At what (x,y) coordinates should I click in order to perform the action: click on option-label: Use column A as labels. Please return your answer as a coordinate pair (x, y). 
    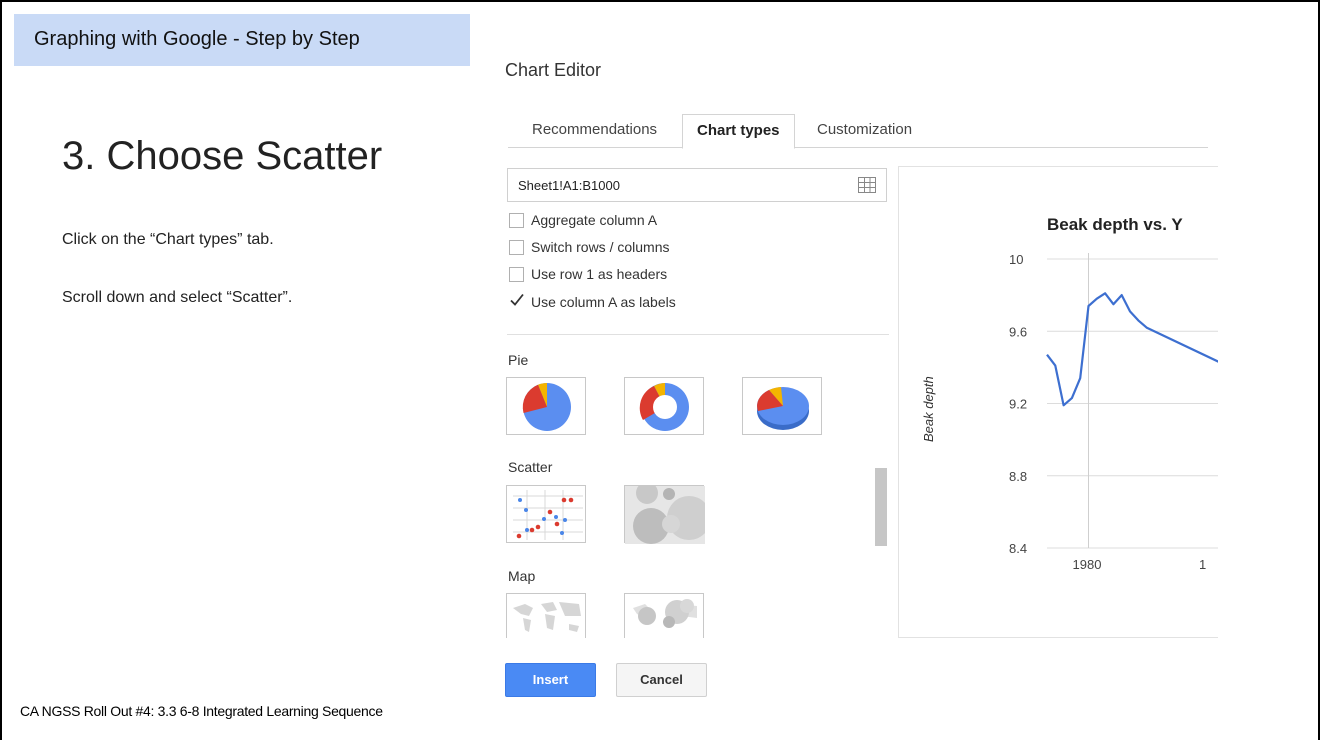
    Looking at the image, I should click on (603, 302).